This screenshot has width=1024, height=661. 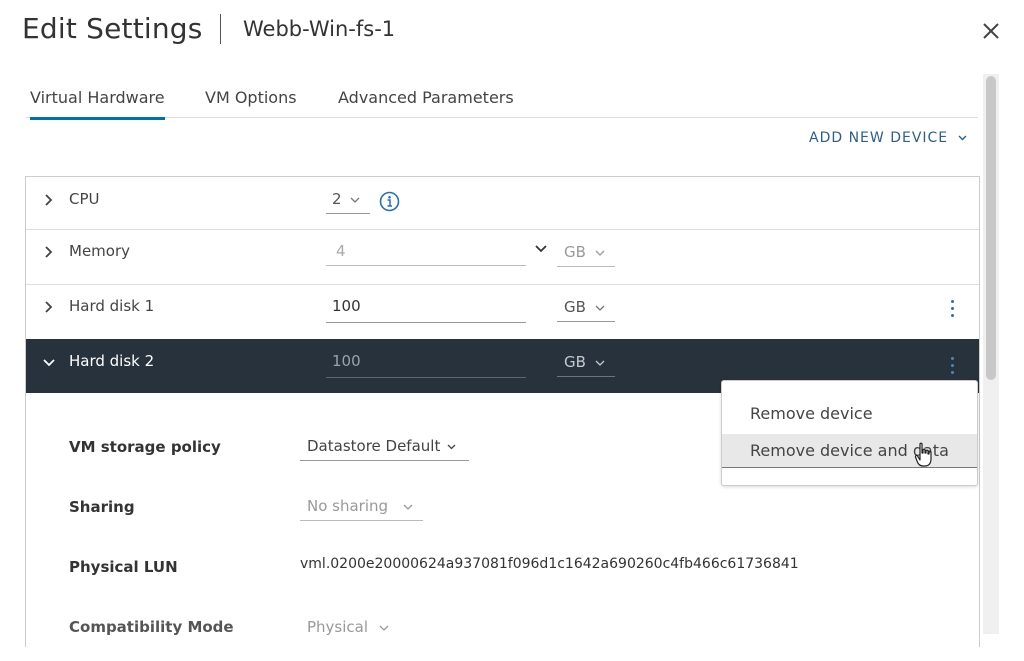 I want to click on sharing-select: No sharing, so click(x=361, y=509).